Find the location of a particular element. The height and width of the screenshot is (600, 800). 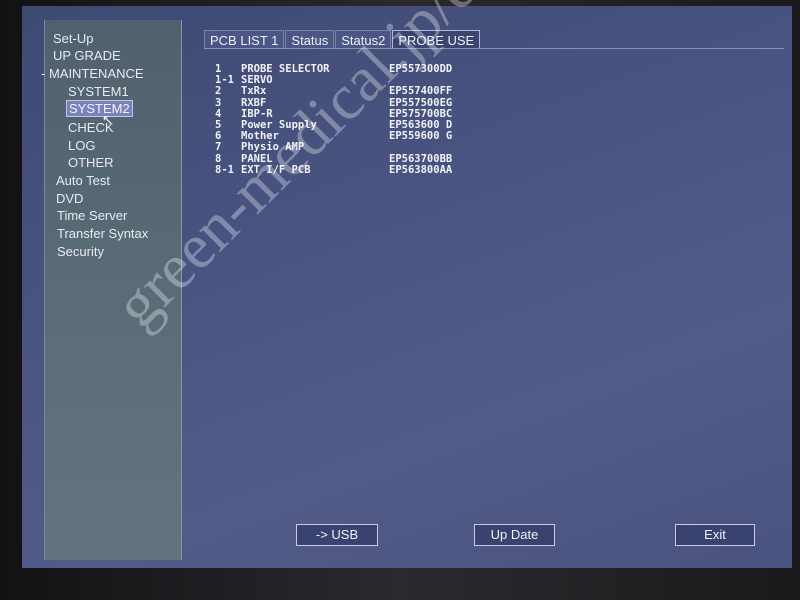

tab-status2: Status2 is located at coordinates (363, 39).